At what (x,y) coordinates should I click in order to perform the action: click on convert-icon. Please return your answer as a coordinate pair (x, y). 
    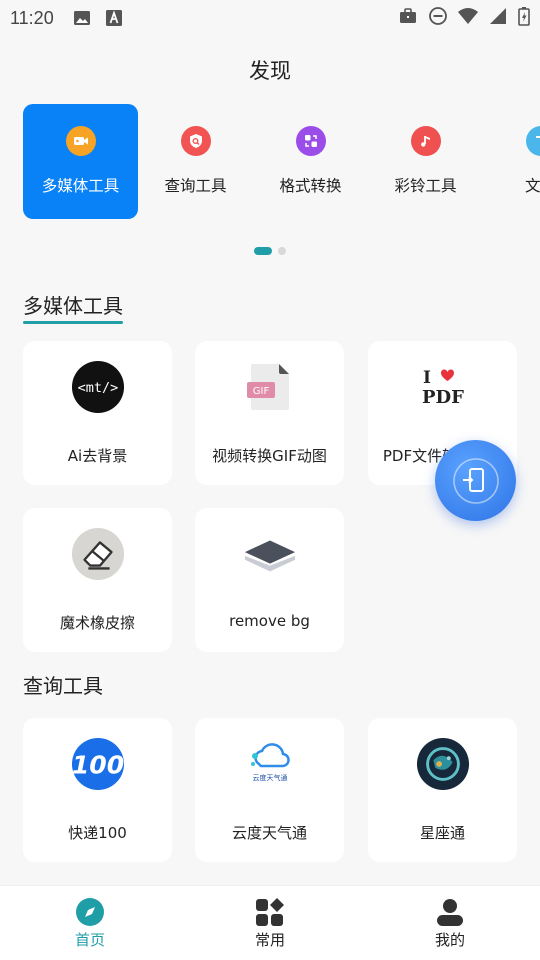
    Looking at the image, I should click on (310, 141).